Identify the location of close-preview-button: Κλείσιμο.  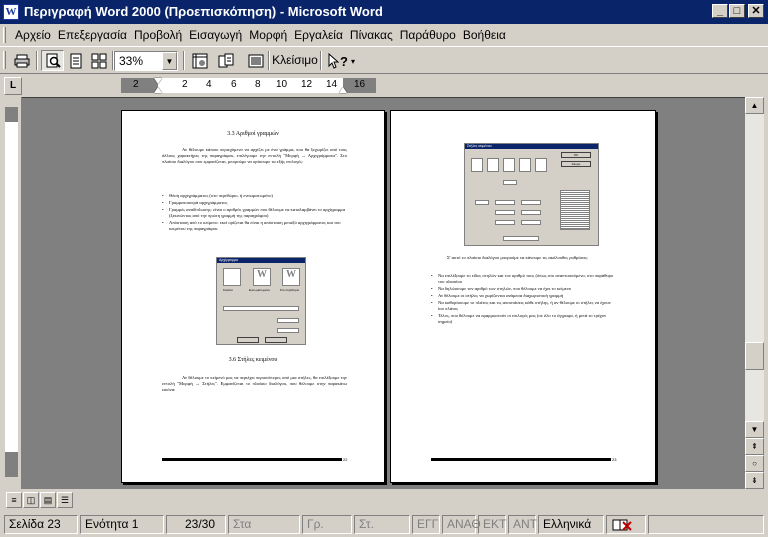
(295, 60).